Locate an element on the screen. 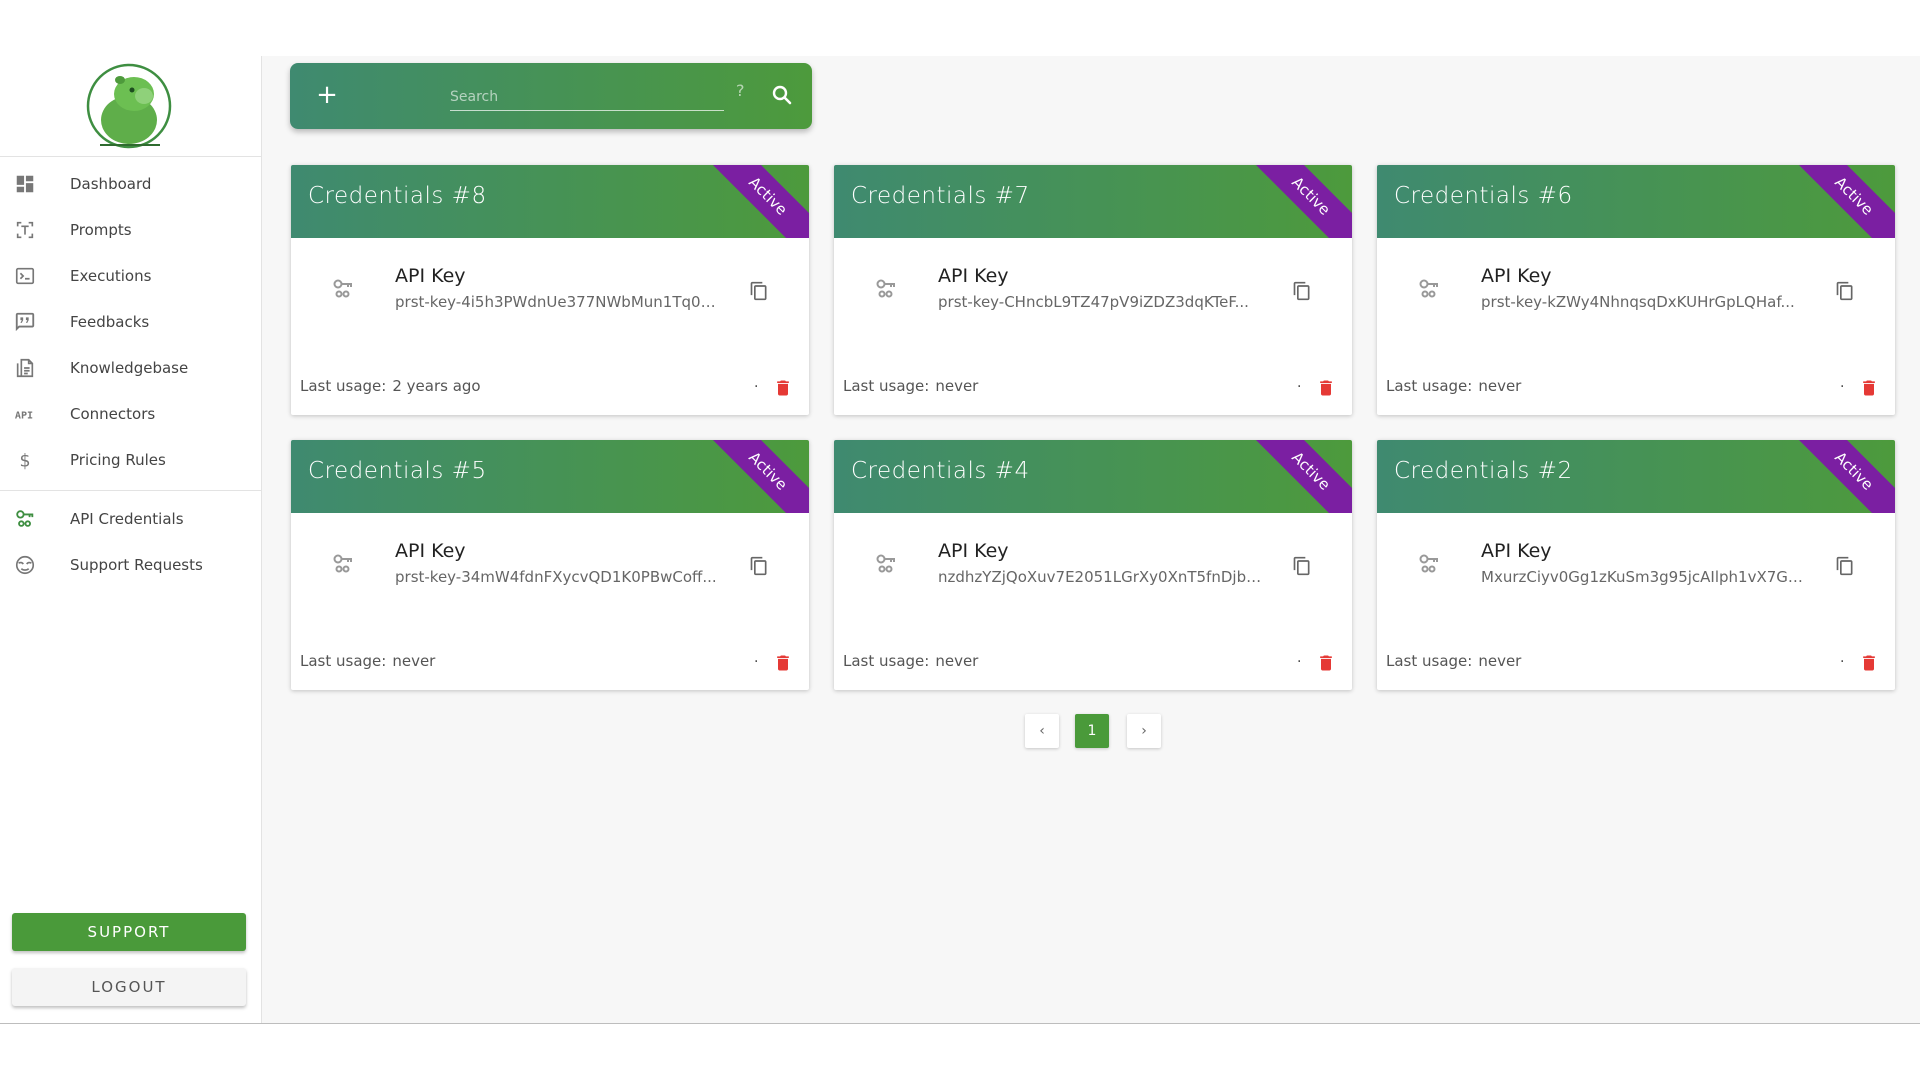 The height and width of the screenshot is (1080, 1920). card-title: Credentials #2 is located at coordinates (1483, 471).